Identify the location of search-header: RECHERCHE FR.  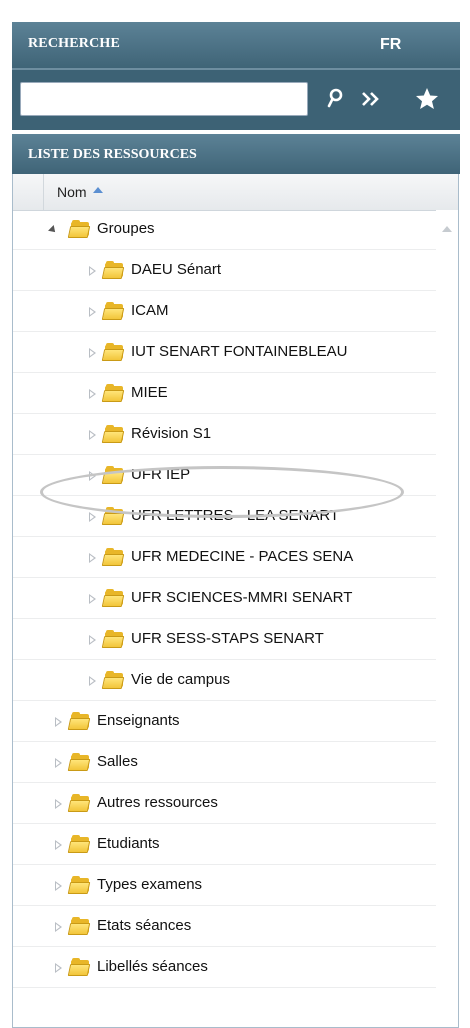
(236, 45).